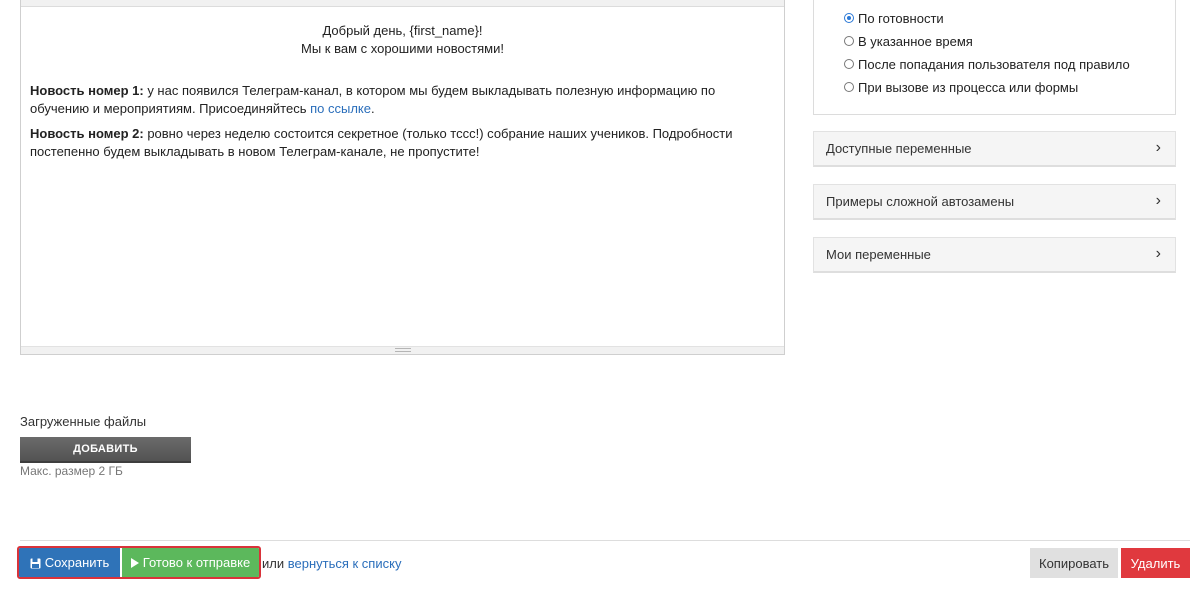 The width and height of the screenshot is (1200, 593). I want to click on ready-label: Готово к отправке, so click(196, 562).